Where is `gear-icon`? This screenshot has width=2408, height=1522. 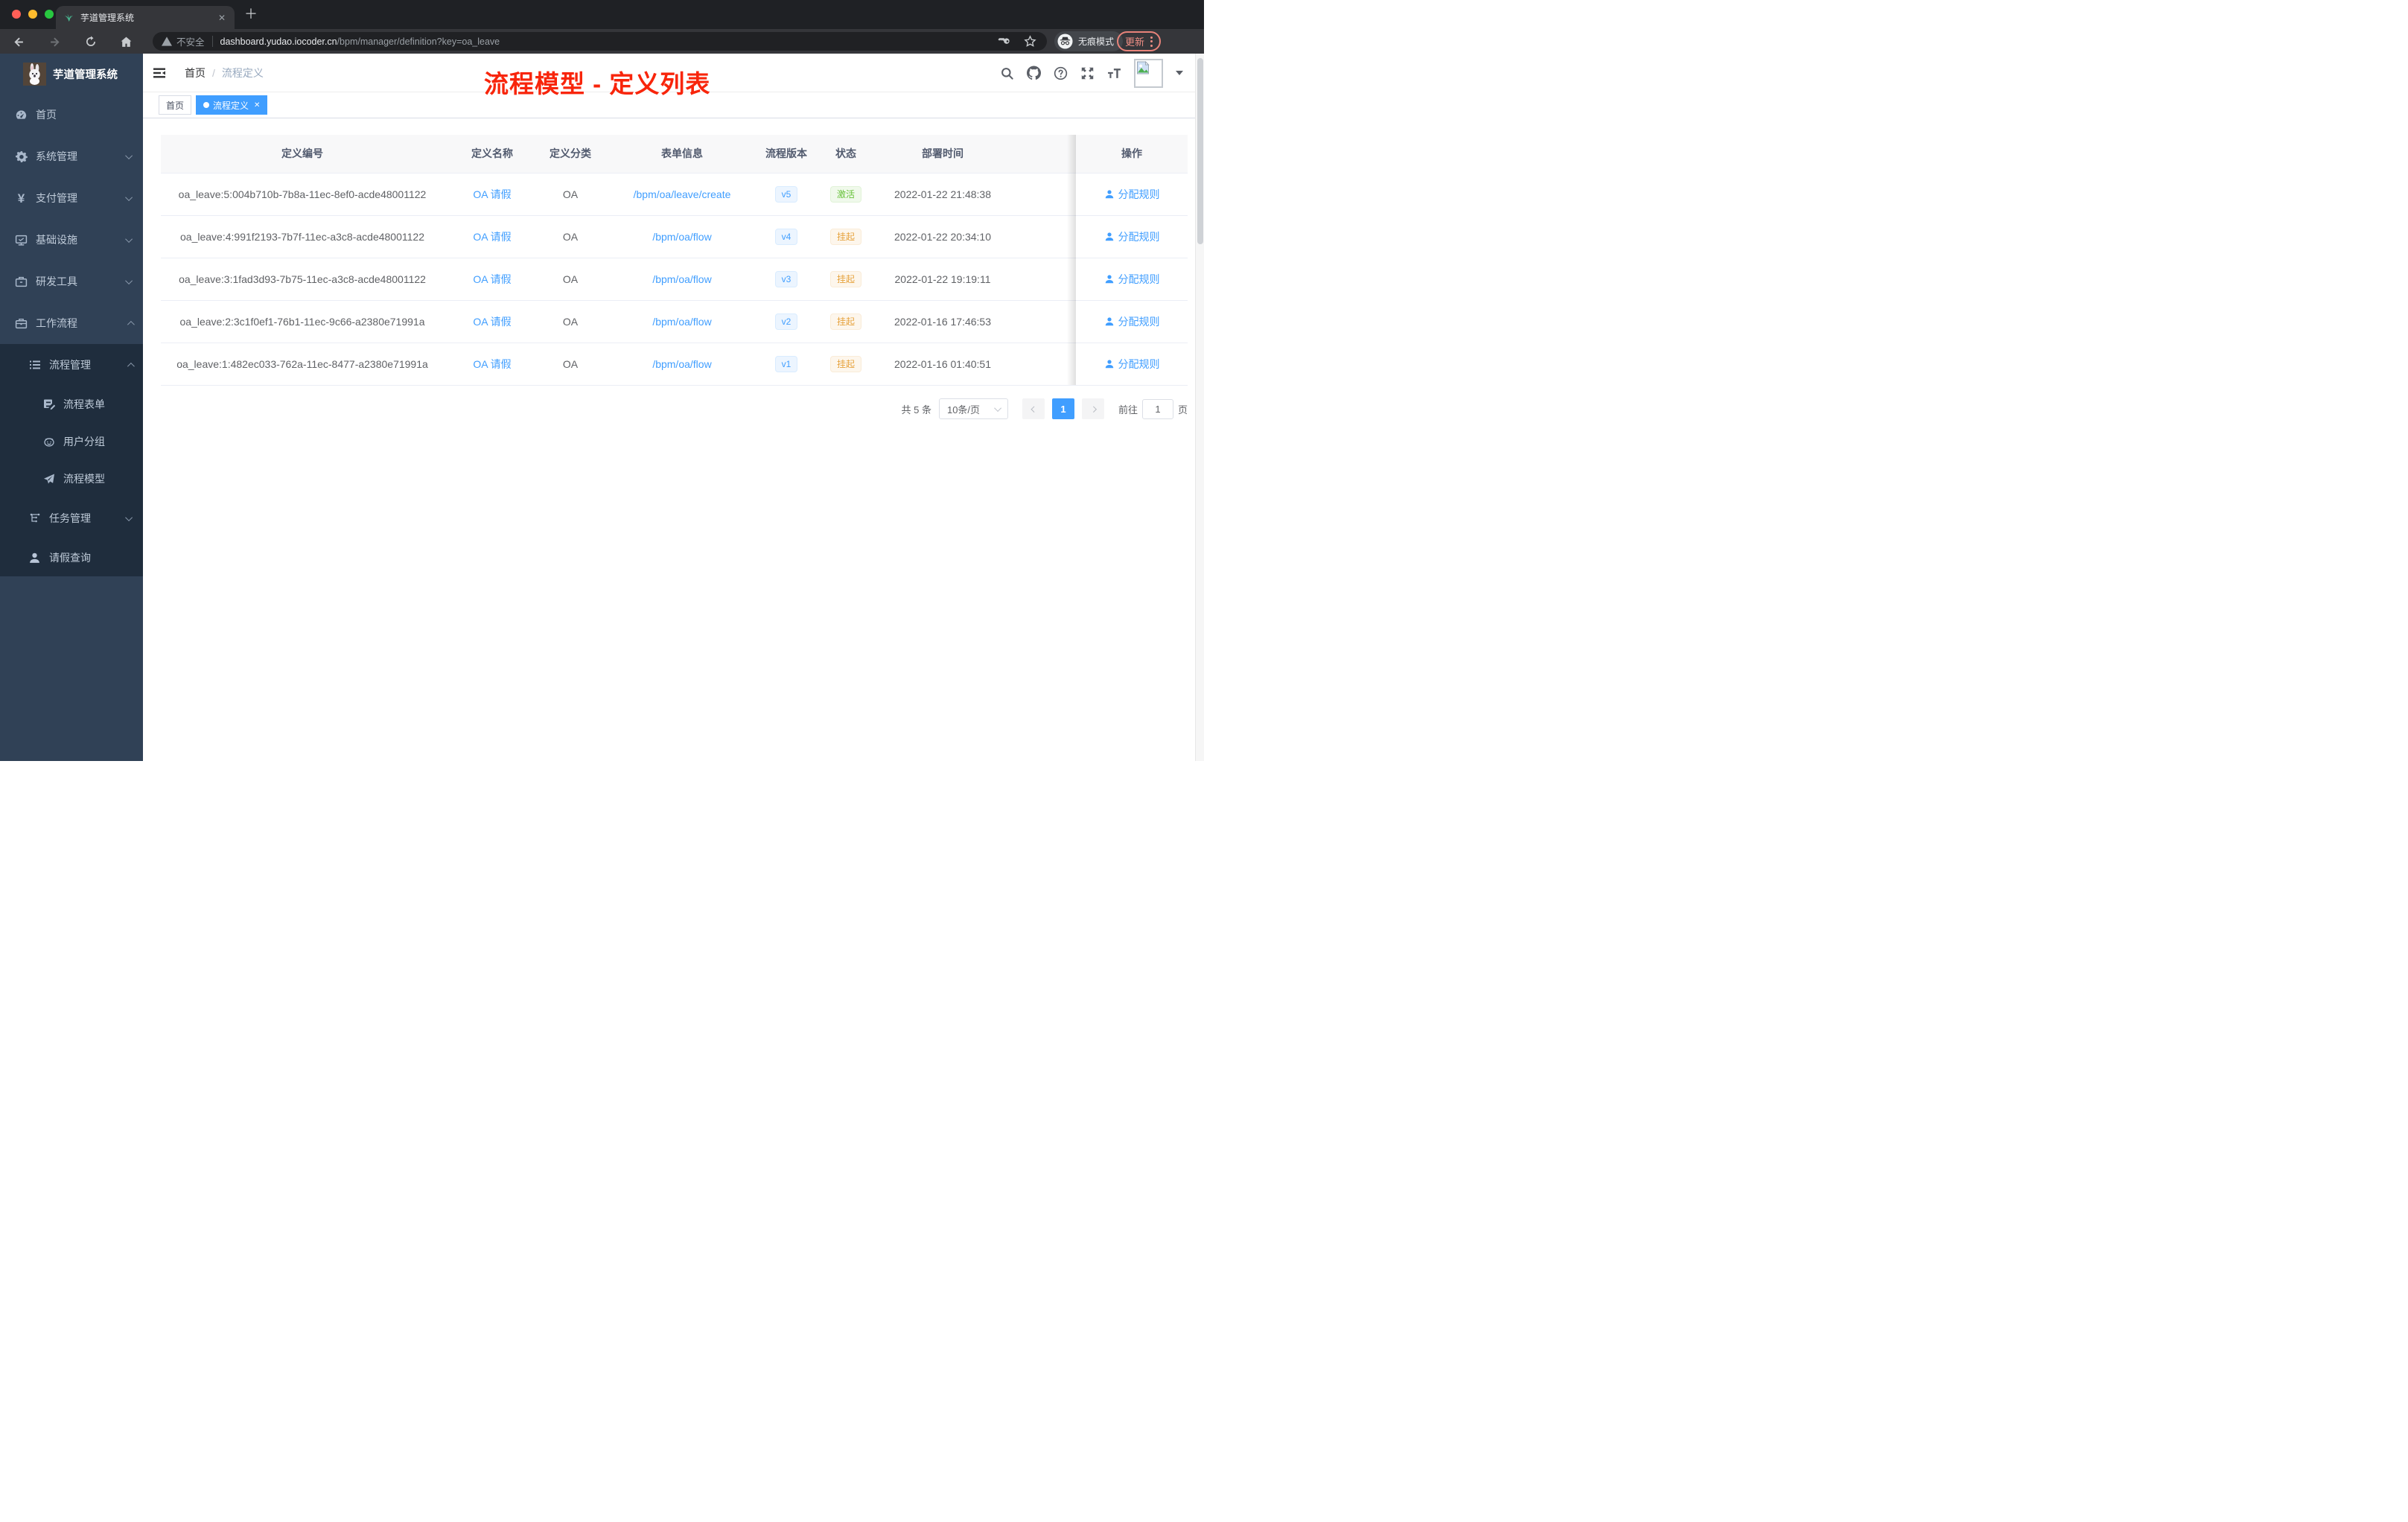 gear-icon is located at coordinates (21, 156).